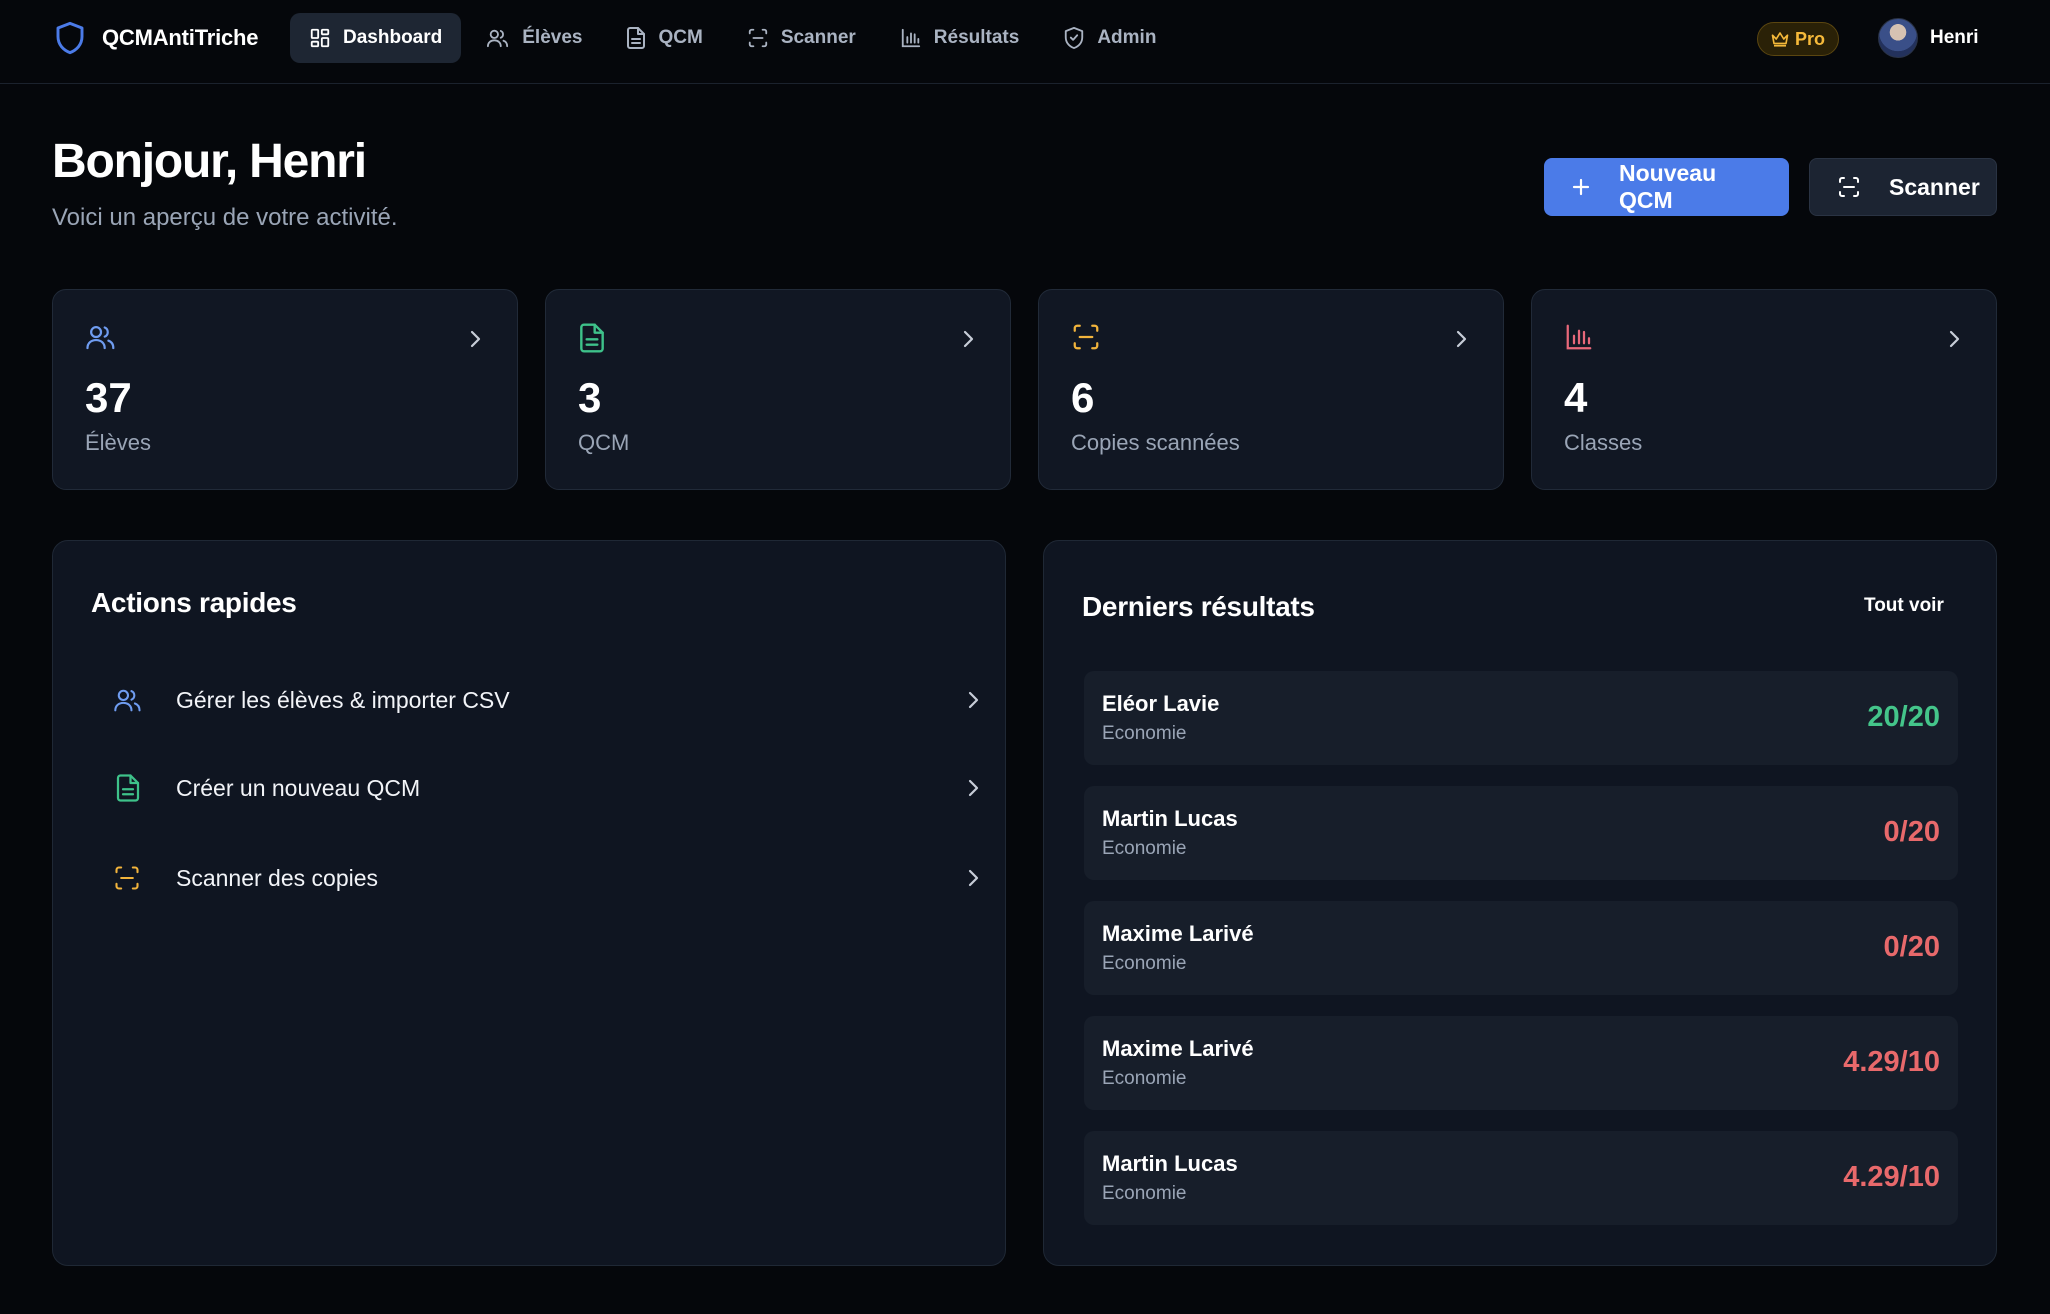 This screenshot has height=1314, width=2050. I want to click on action-create-qcm: Créer un nouveau QCM, so click(546, 788).